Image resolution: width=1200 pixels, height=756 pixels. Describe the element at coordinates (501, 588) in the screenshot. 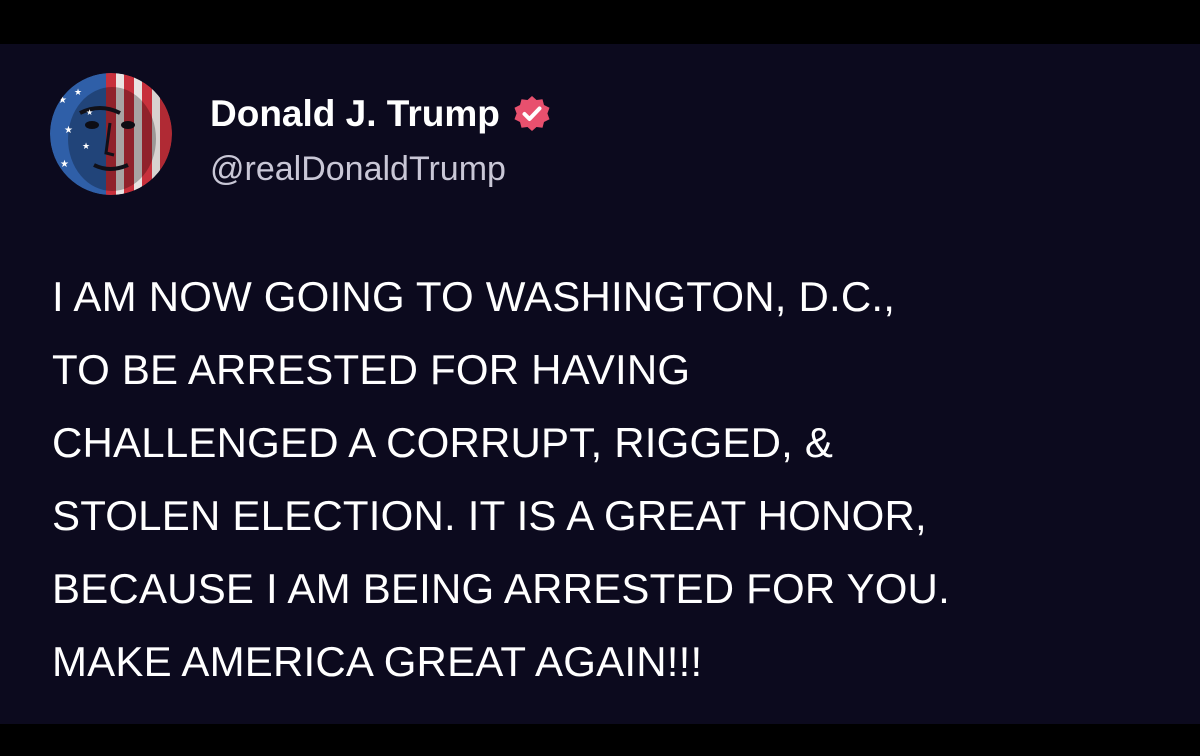

I see `post-text-line: BECAUSE I AM BEING ARRESTED FOR YOU.` at that location.